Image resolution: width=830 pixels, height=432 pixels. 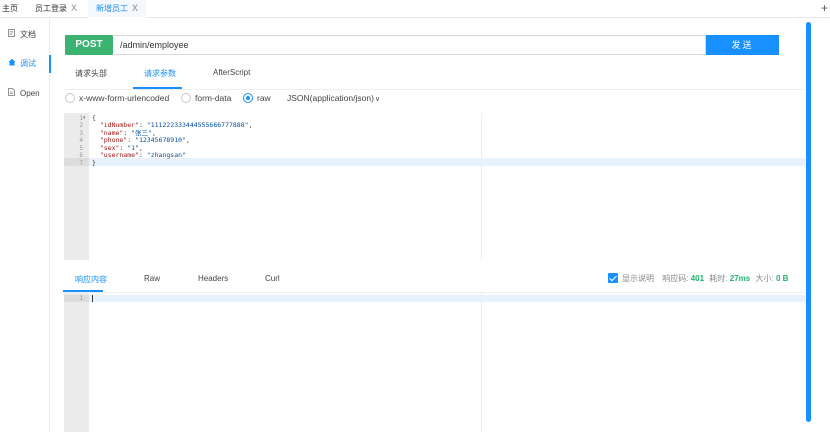 What do you see at coordinates (28, 34) in the screenshot?
I see `sidebar-item-label: 文档` at bounding box center [28, 34].